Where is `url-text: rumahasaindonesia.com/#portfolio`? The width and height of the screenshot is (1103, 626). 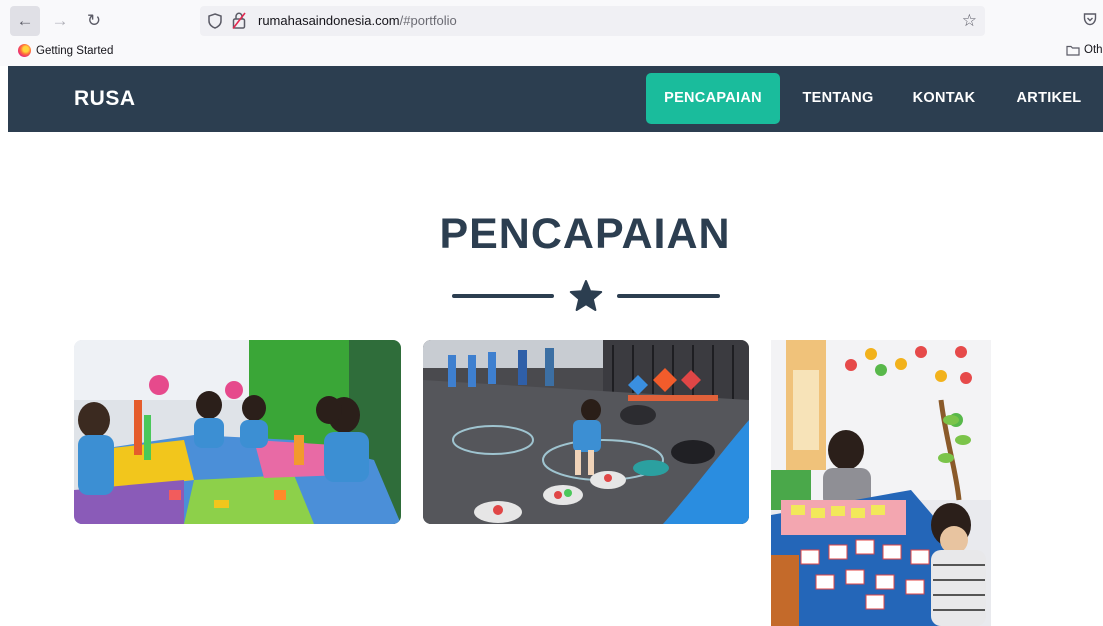 url-text: rumahasaindonesia.com/#portfolio is located at coordinates (357, 20).